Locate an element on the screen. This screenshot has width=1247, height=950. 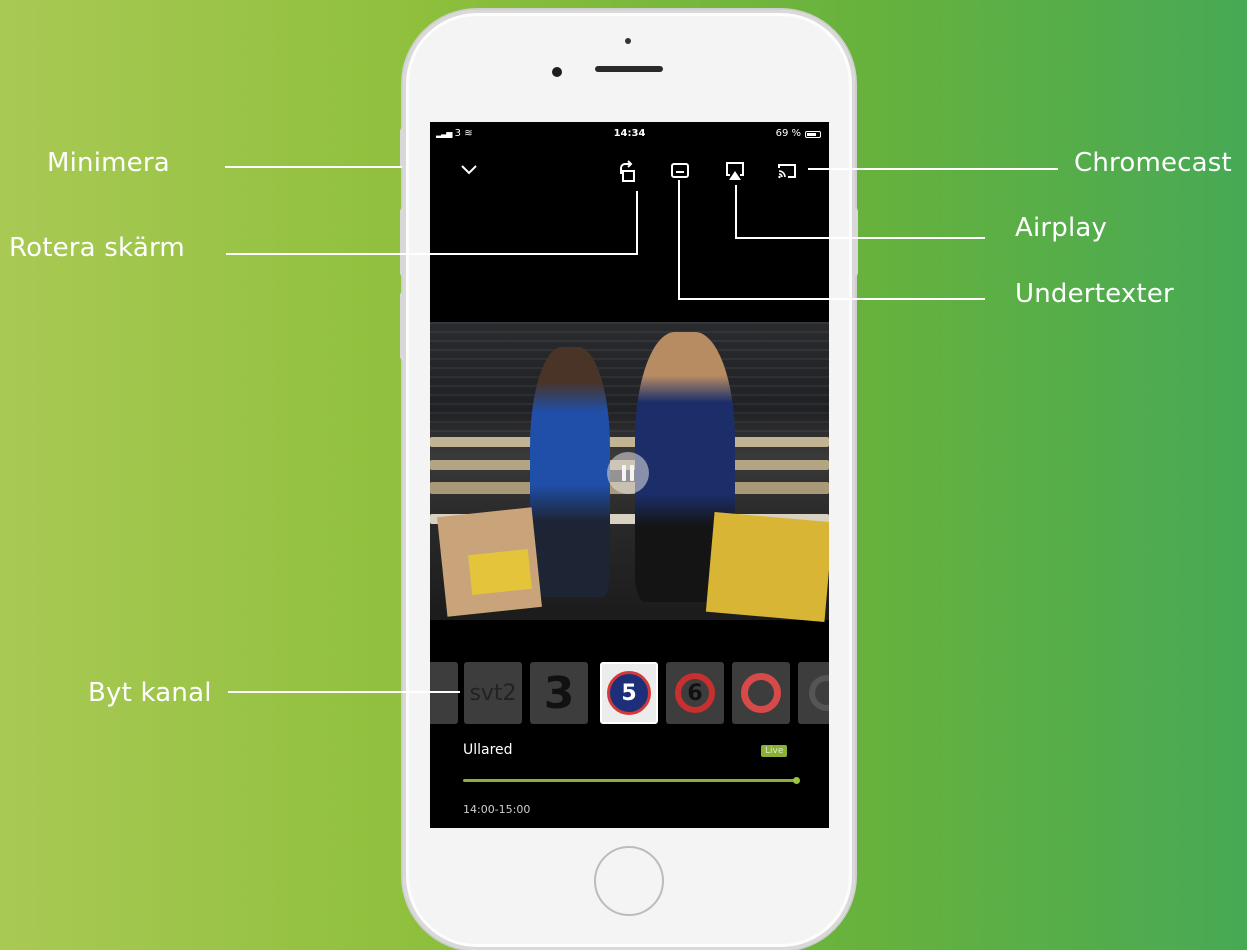
leader-line-rotera-h is located at coordinates (432, 254).